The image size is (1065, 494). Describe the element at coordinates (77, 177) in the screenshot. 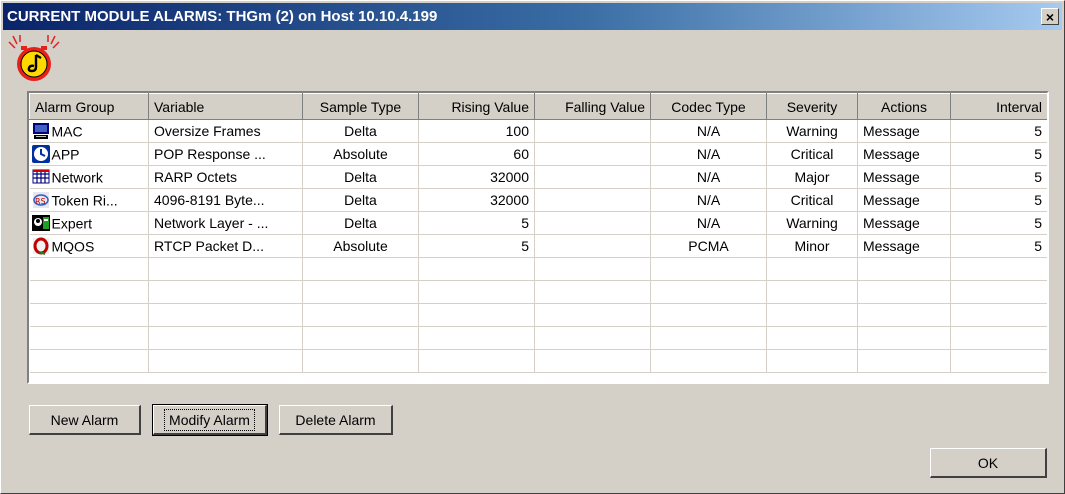

I see `alarm-group-label: Network` at that location.